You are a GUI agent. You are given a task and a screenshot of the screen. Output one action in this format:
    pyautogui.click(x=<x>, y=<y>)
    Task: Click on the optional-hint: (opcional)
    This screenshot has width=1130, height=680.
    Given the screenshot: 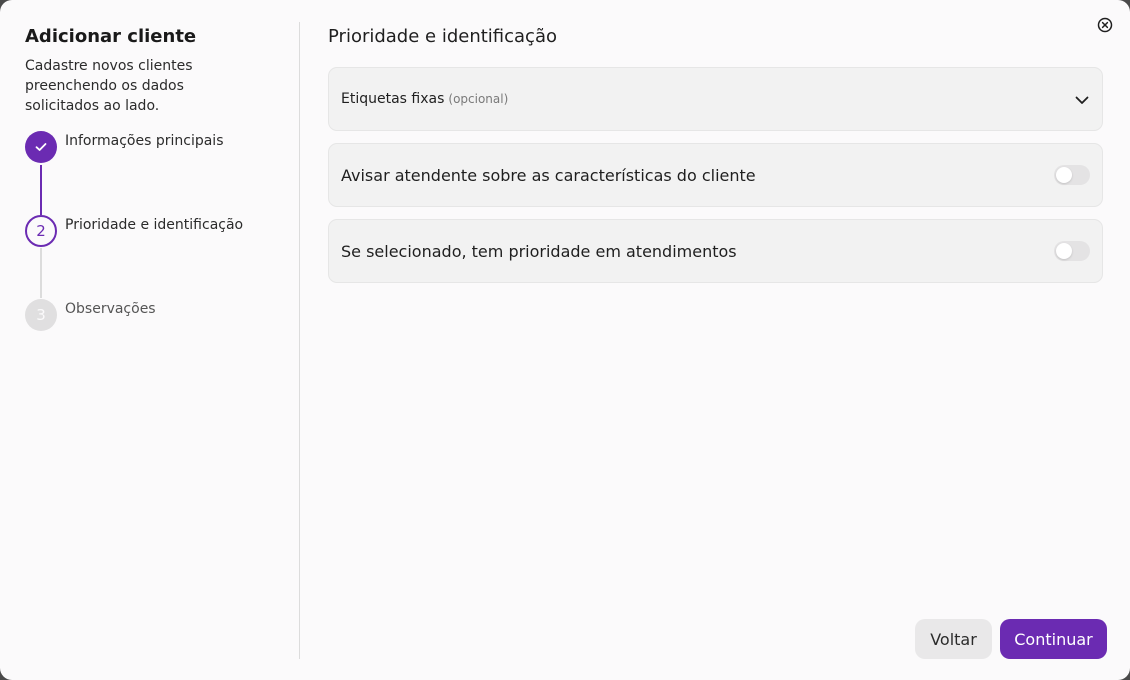 What is the action you would take?
    pyautogui.click(x=478, y=99)
    